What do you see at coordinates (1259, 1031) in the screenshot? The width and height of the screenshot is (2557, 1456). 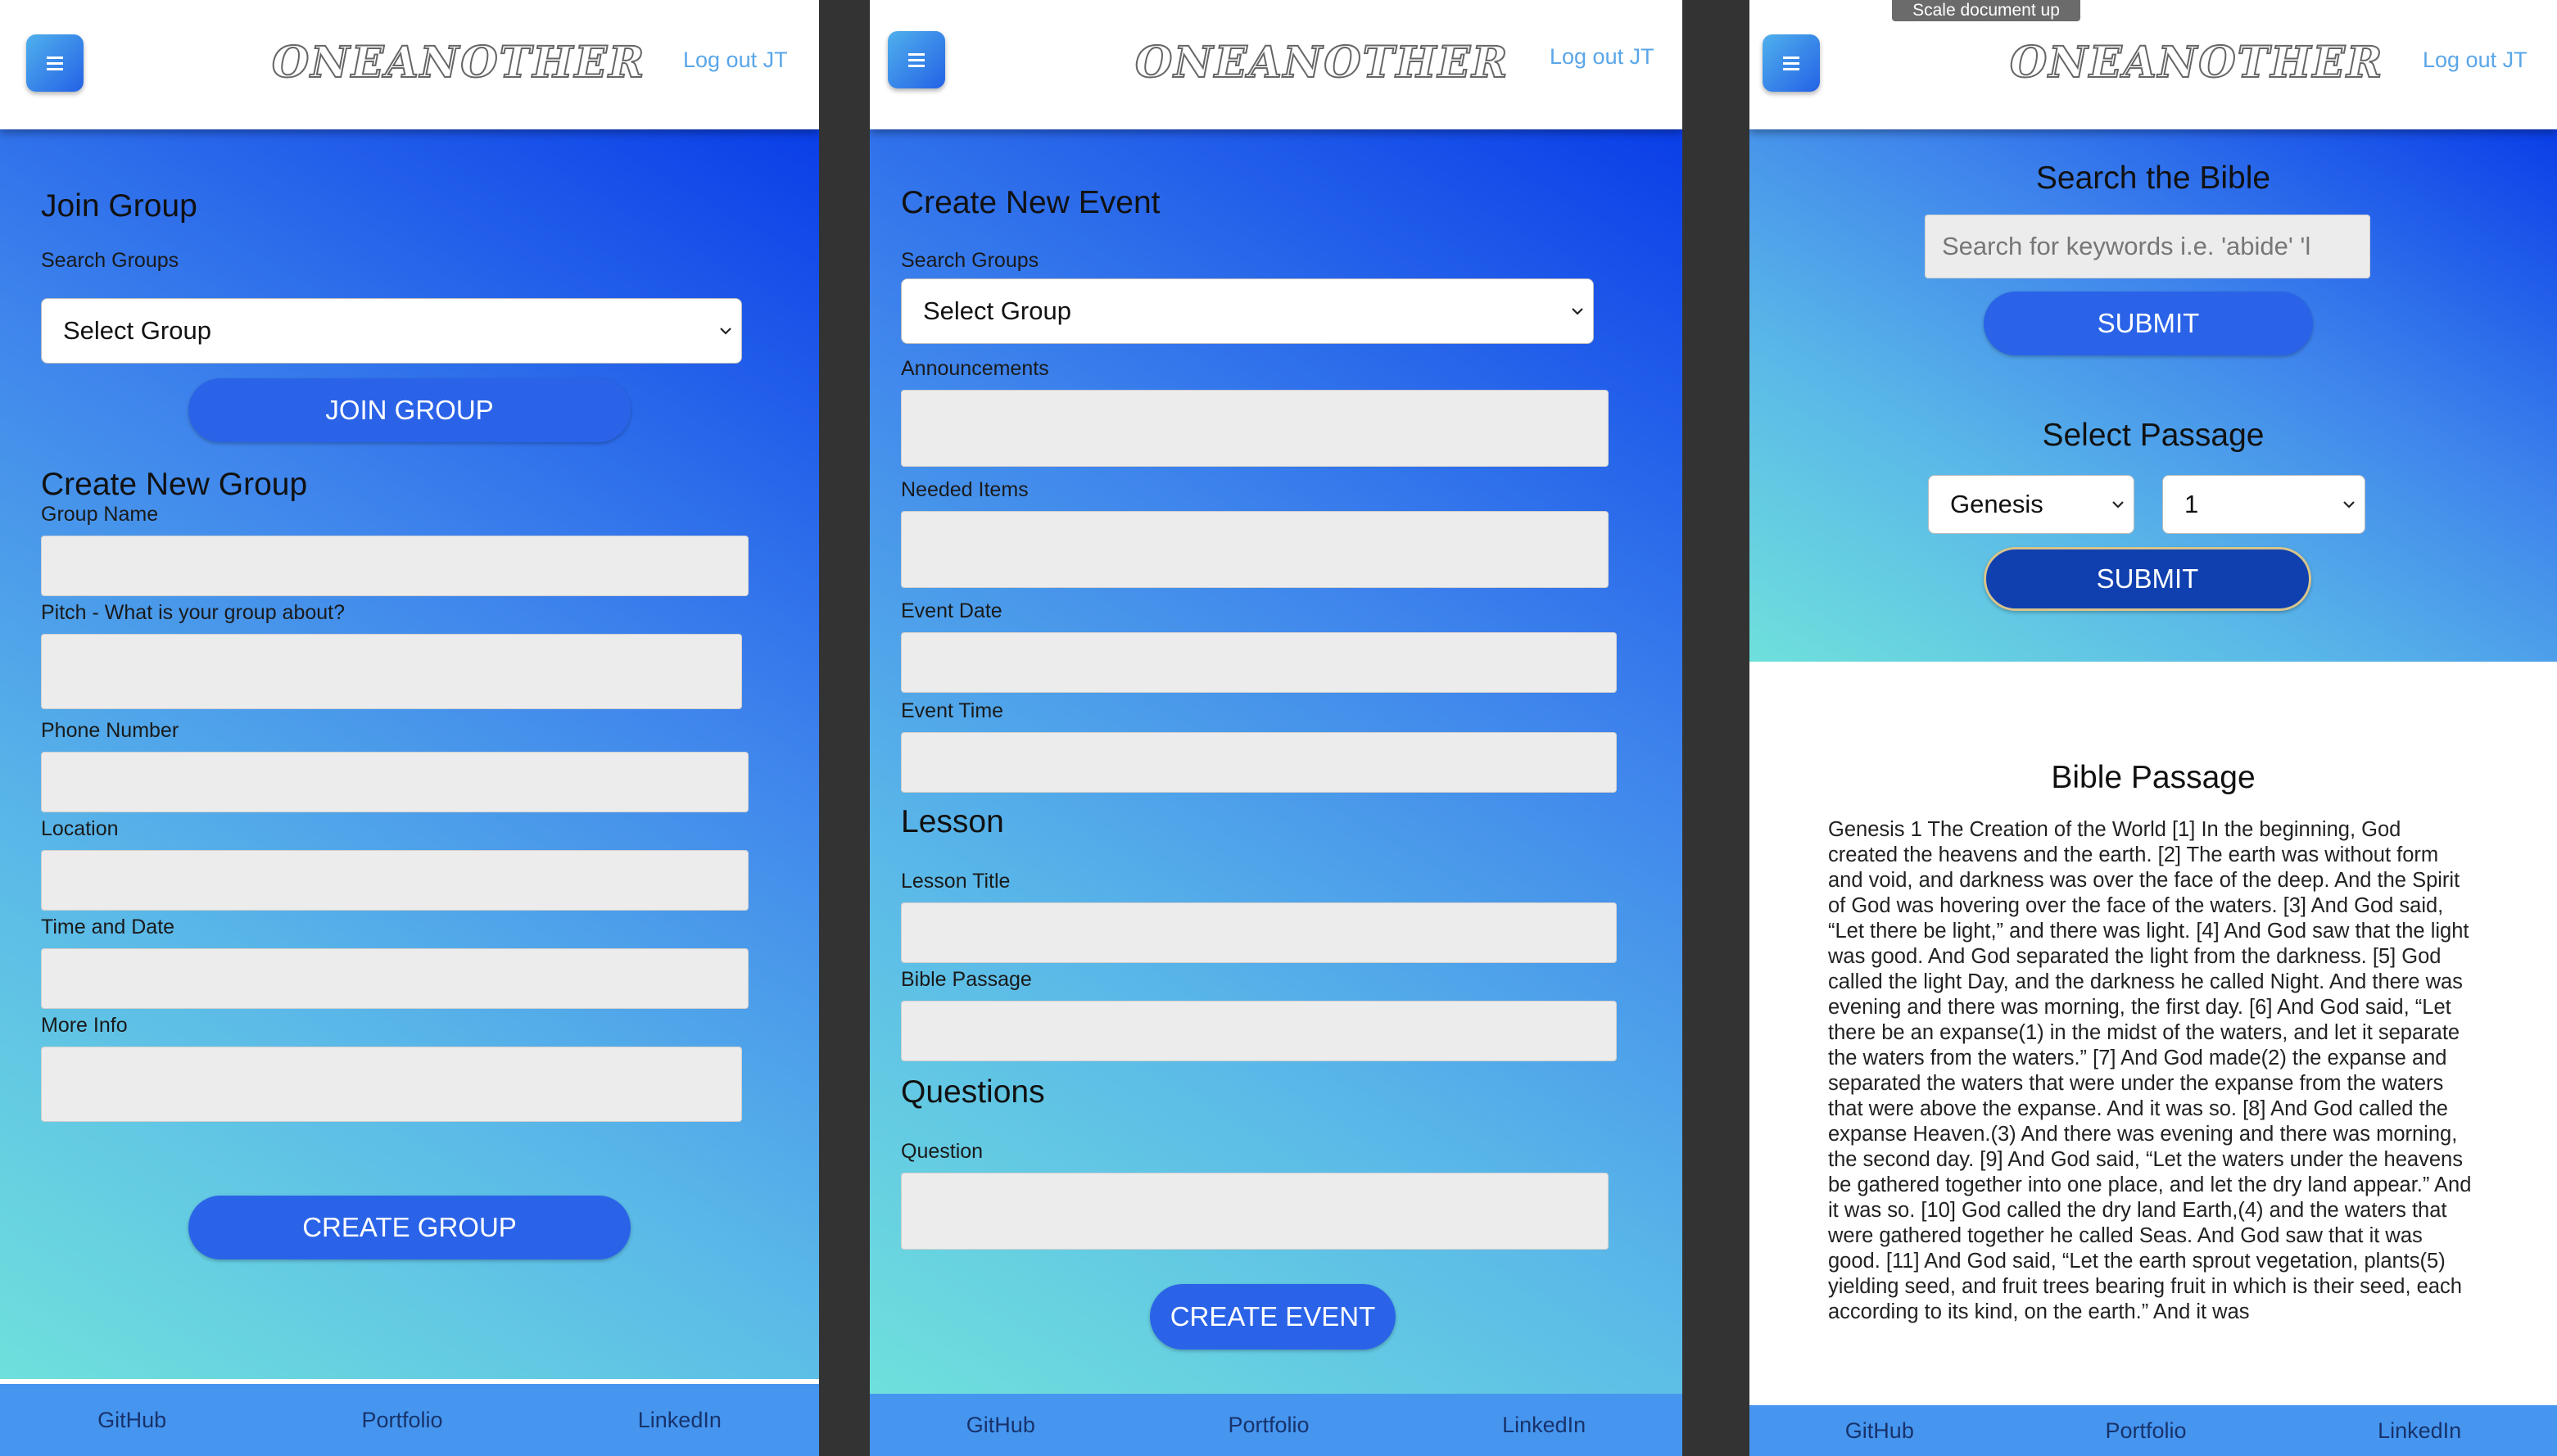 I see `bible-passage-input` at bounding box center [1259, 1031].